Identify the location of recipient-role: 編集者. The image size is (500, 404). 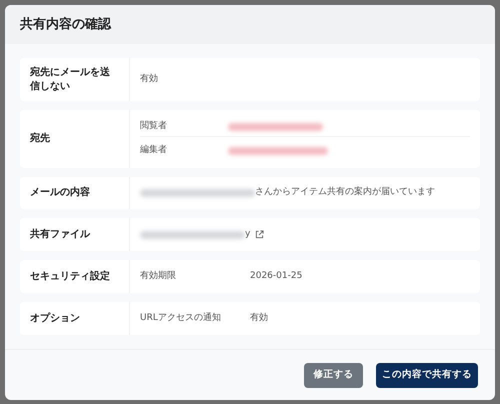
(154, 151).